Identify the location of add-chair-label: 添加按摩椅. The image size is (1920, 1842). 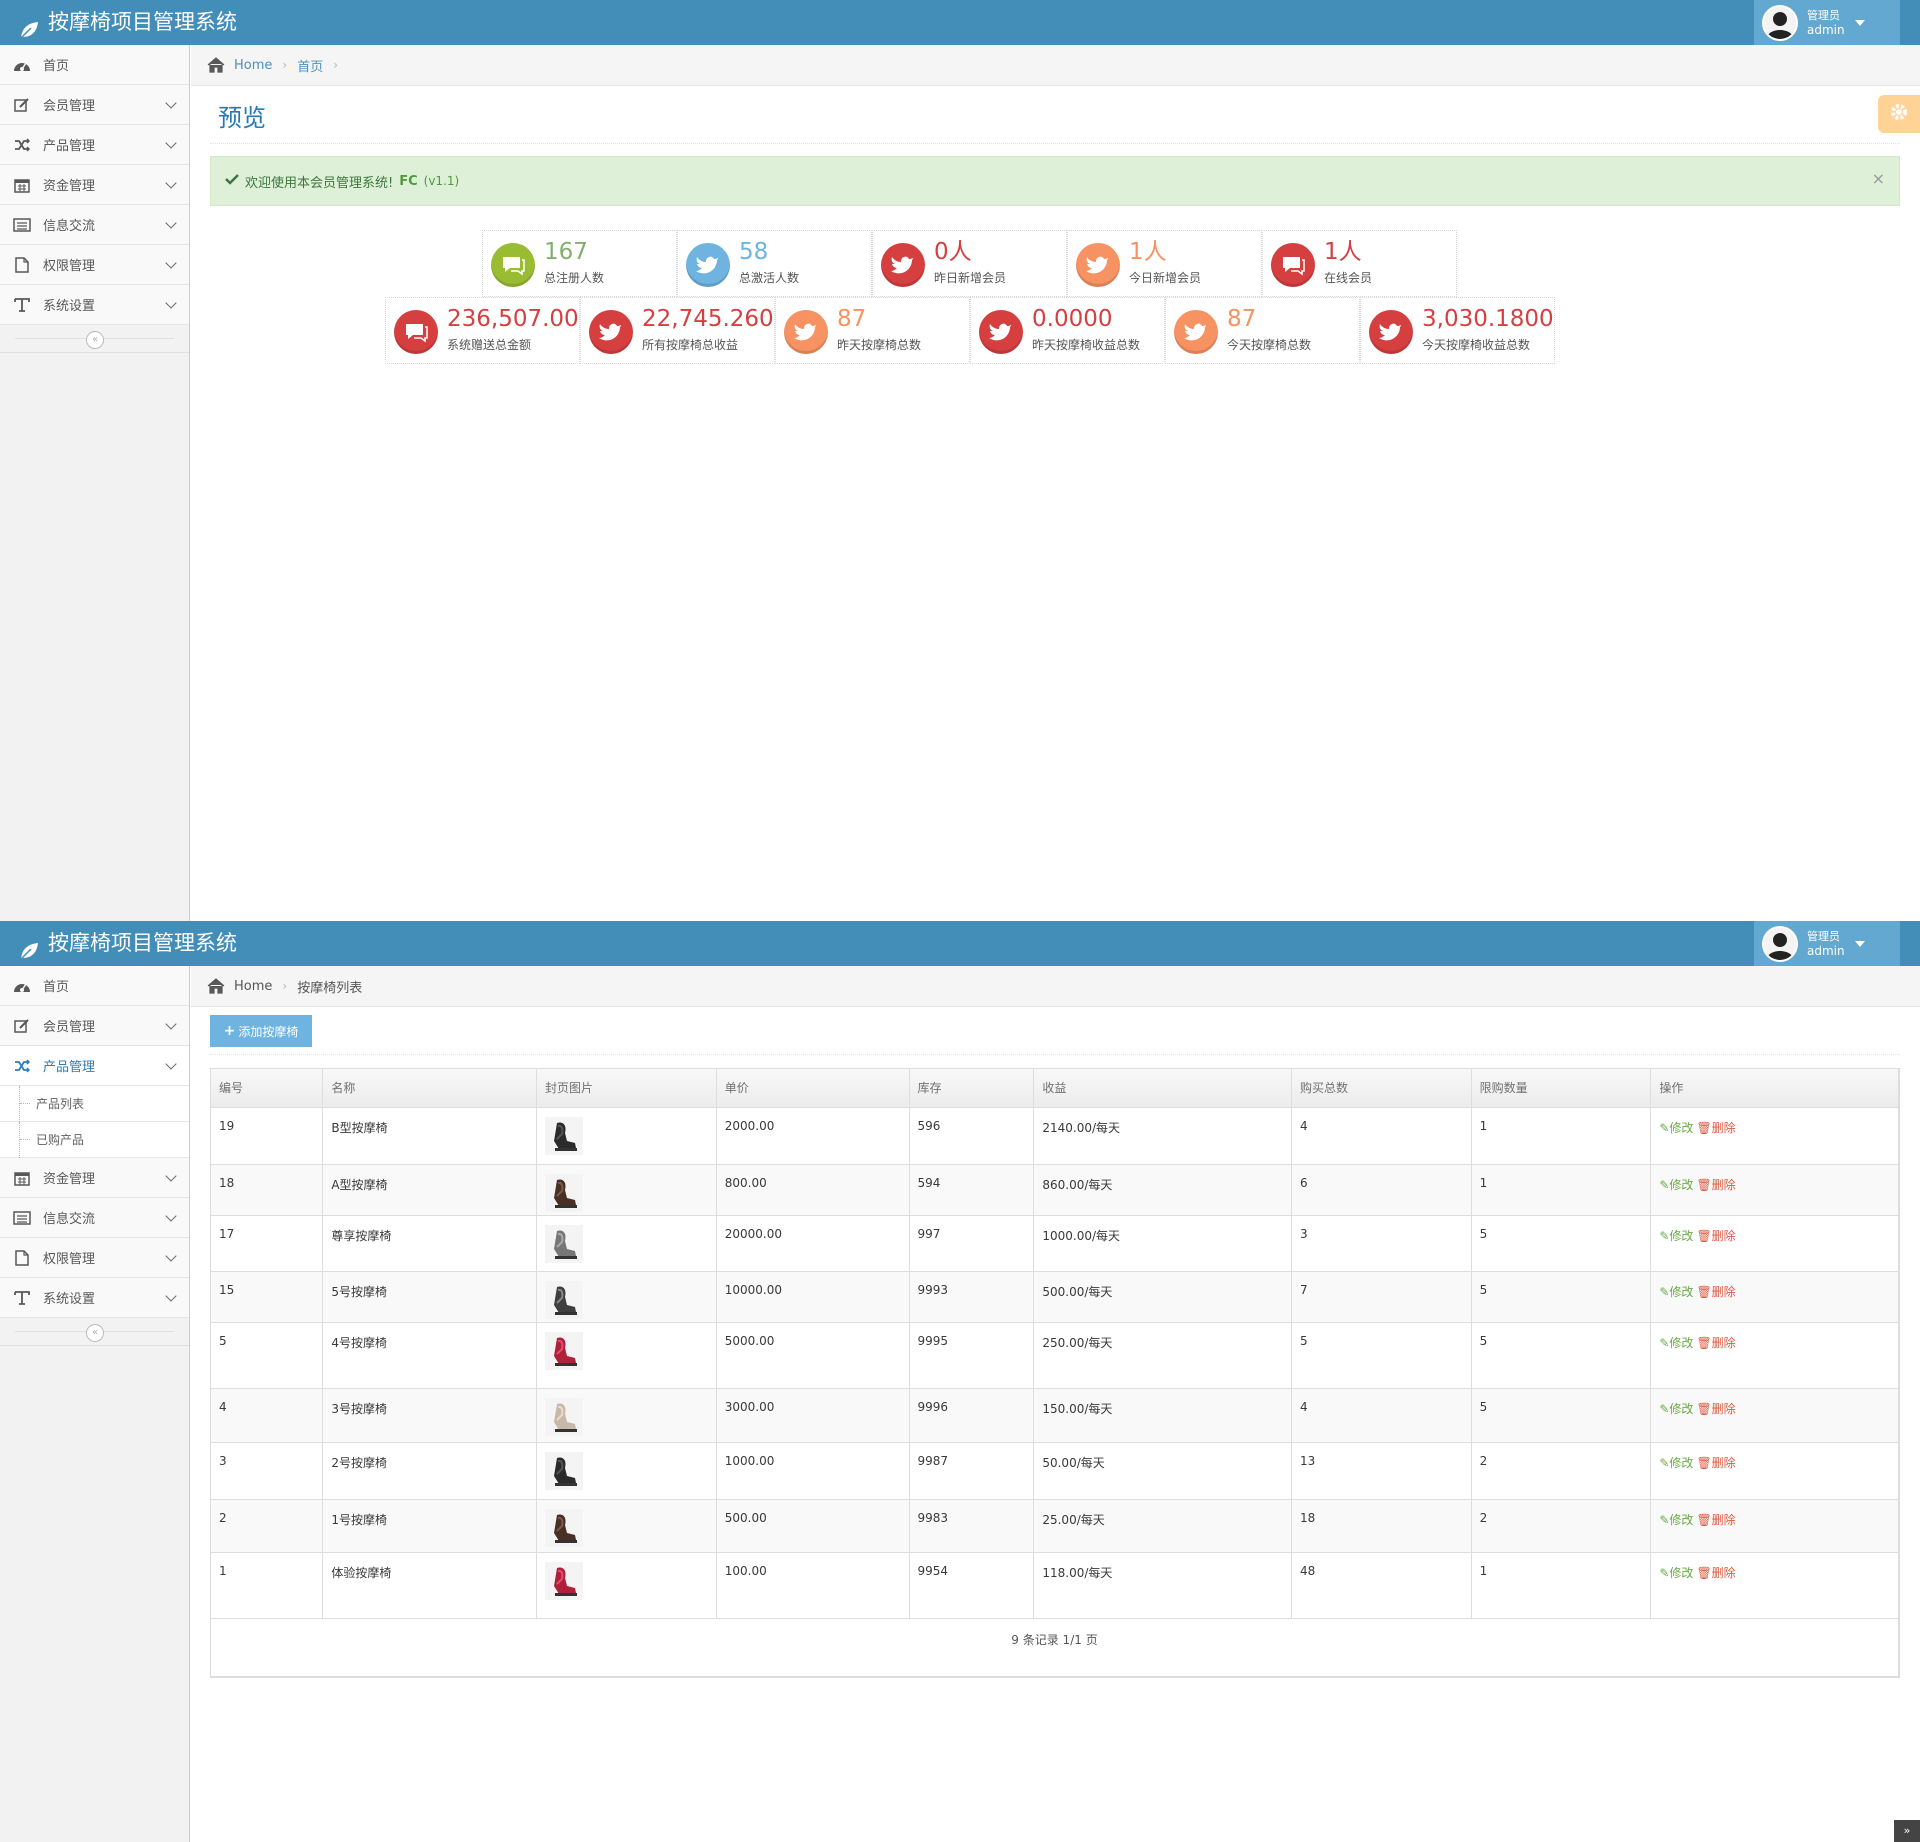
(268, 1031).